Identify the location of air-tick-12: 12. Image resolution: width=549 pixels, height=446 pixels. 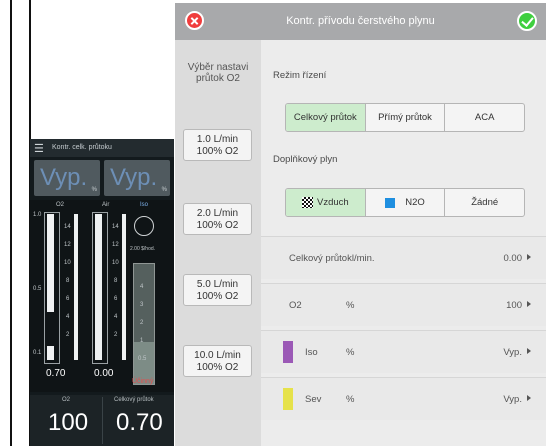
(115, 245).